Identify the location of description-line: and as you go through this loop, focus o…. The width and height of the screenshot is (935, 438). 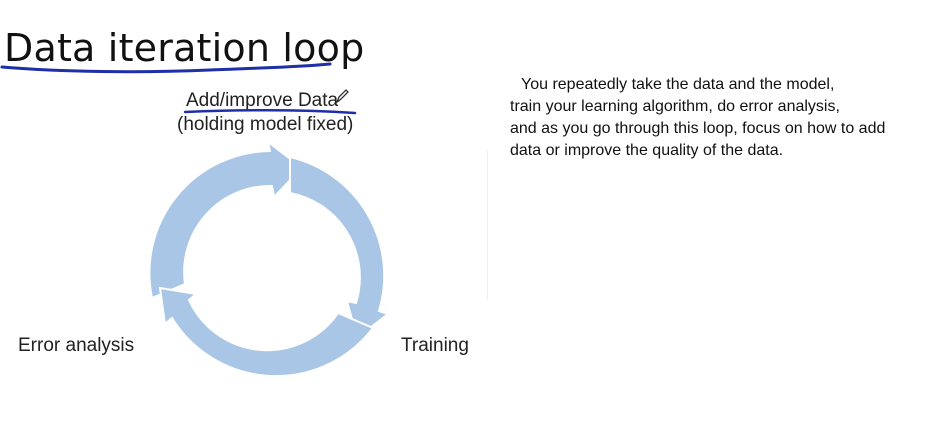
(698, 128).